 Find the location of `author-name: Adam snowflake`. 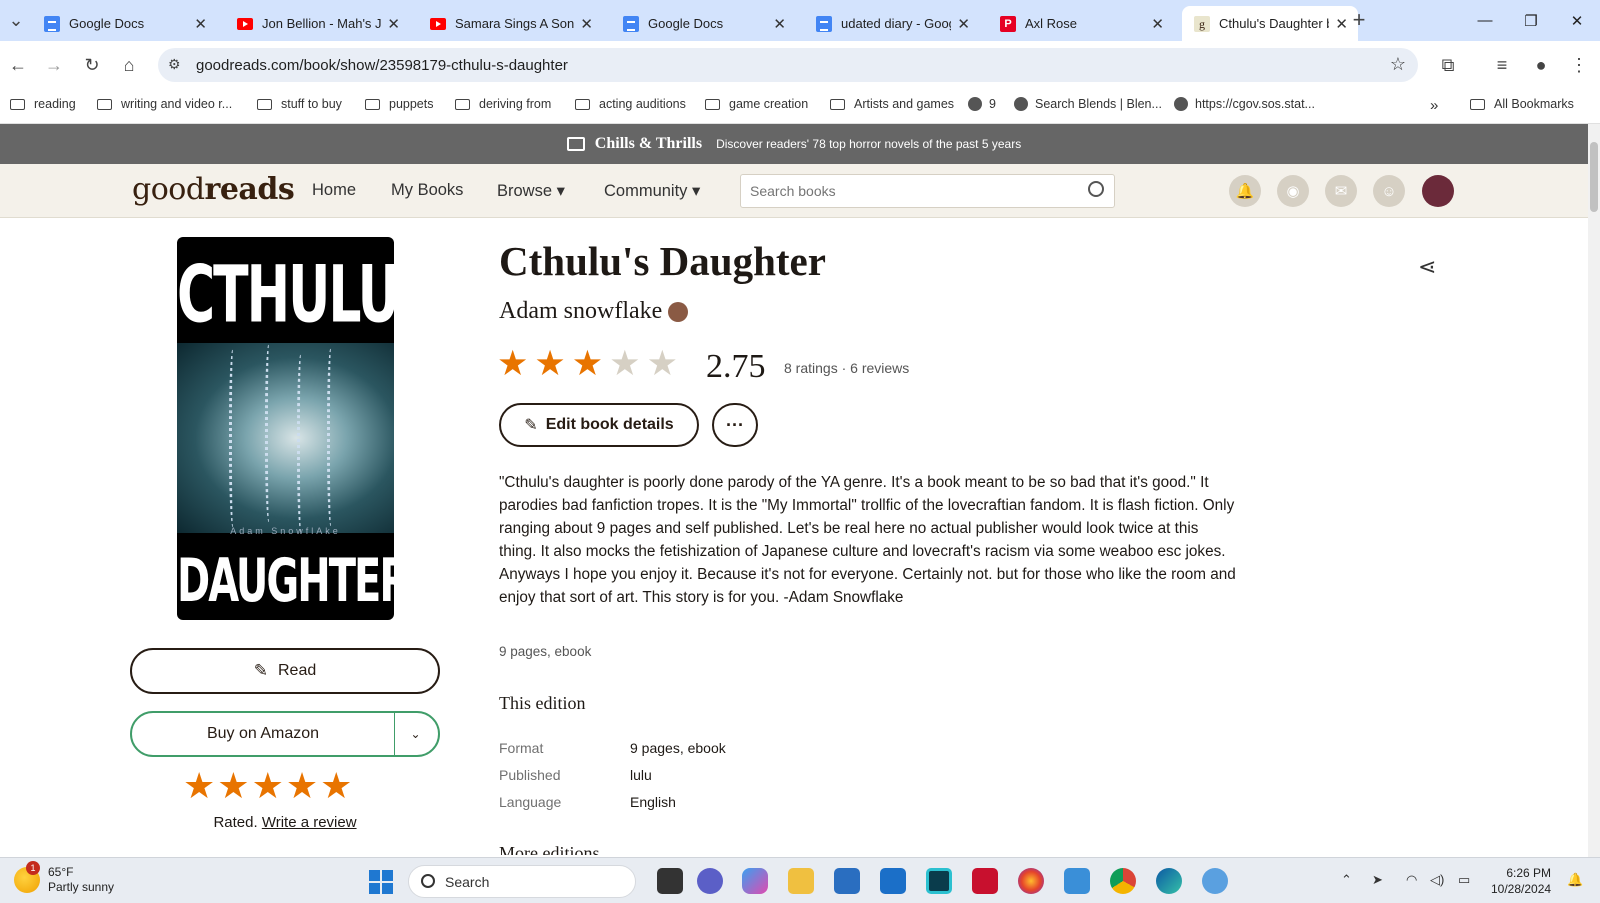

author-name: Adam snowflake is located at coordinates (580, 311).